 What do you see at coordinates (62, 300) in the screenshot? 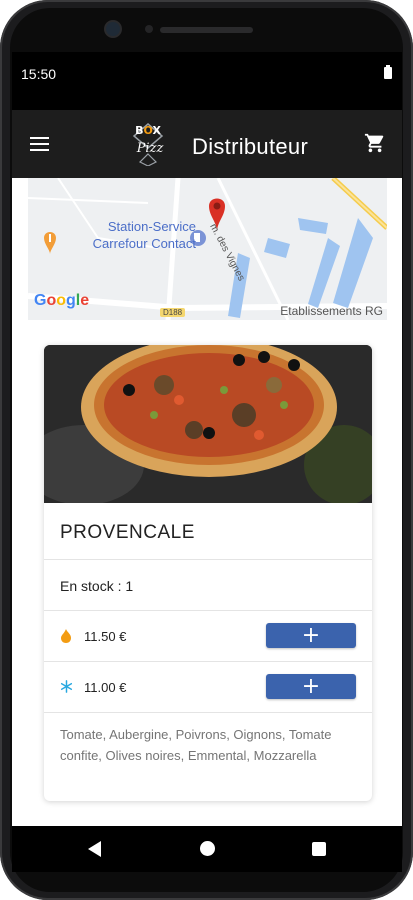
I see `google-logo: Google` at bounding box center [62, 300].